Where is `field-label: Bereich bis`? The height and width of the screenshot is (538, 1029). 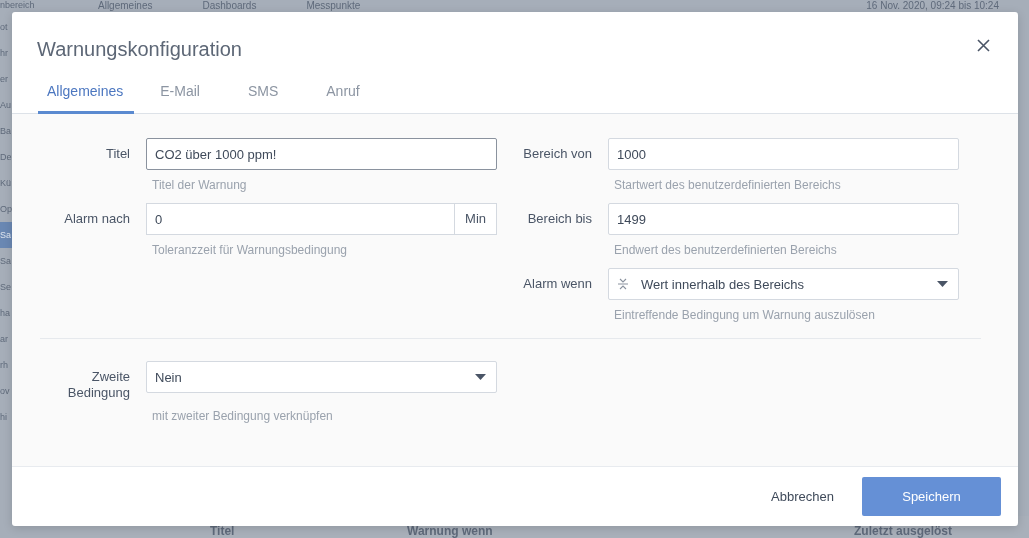 field-label: Bereich bis is located at coordinates (559, 218).